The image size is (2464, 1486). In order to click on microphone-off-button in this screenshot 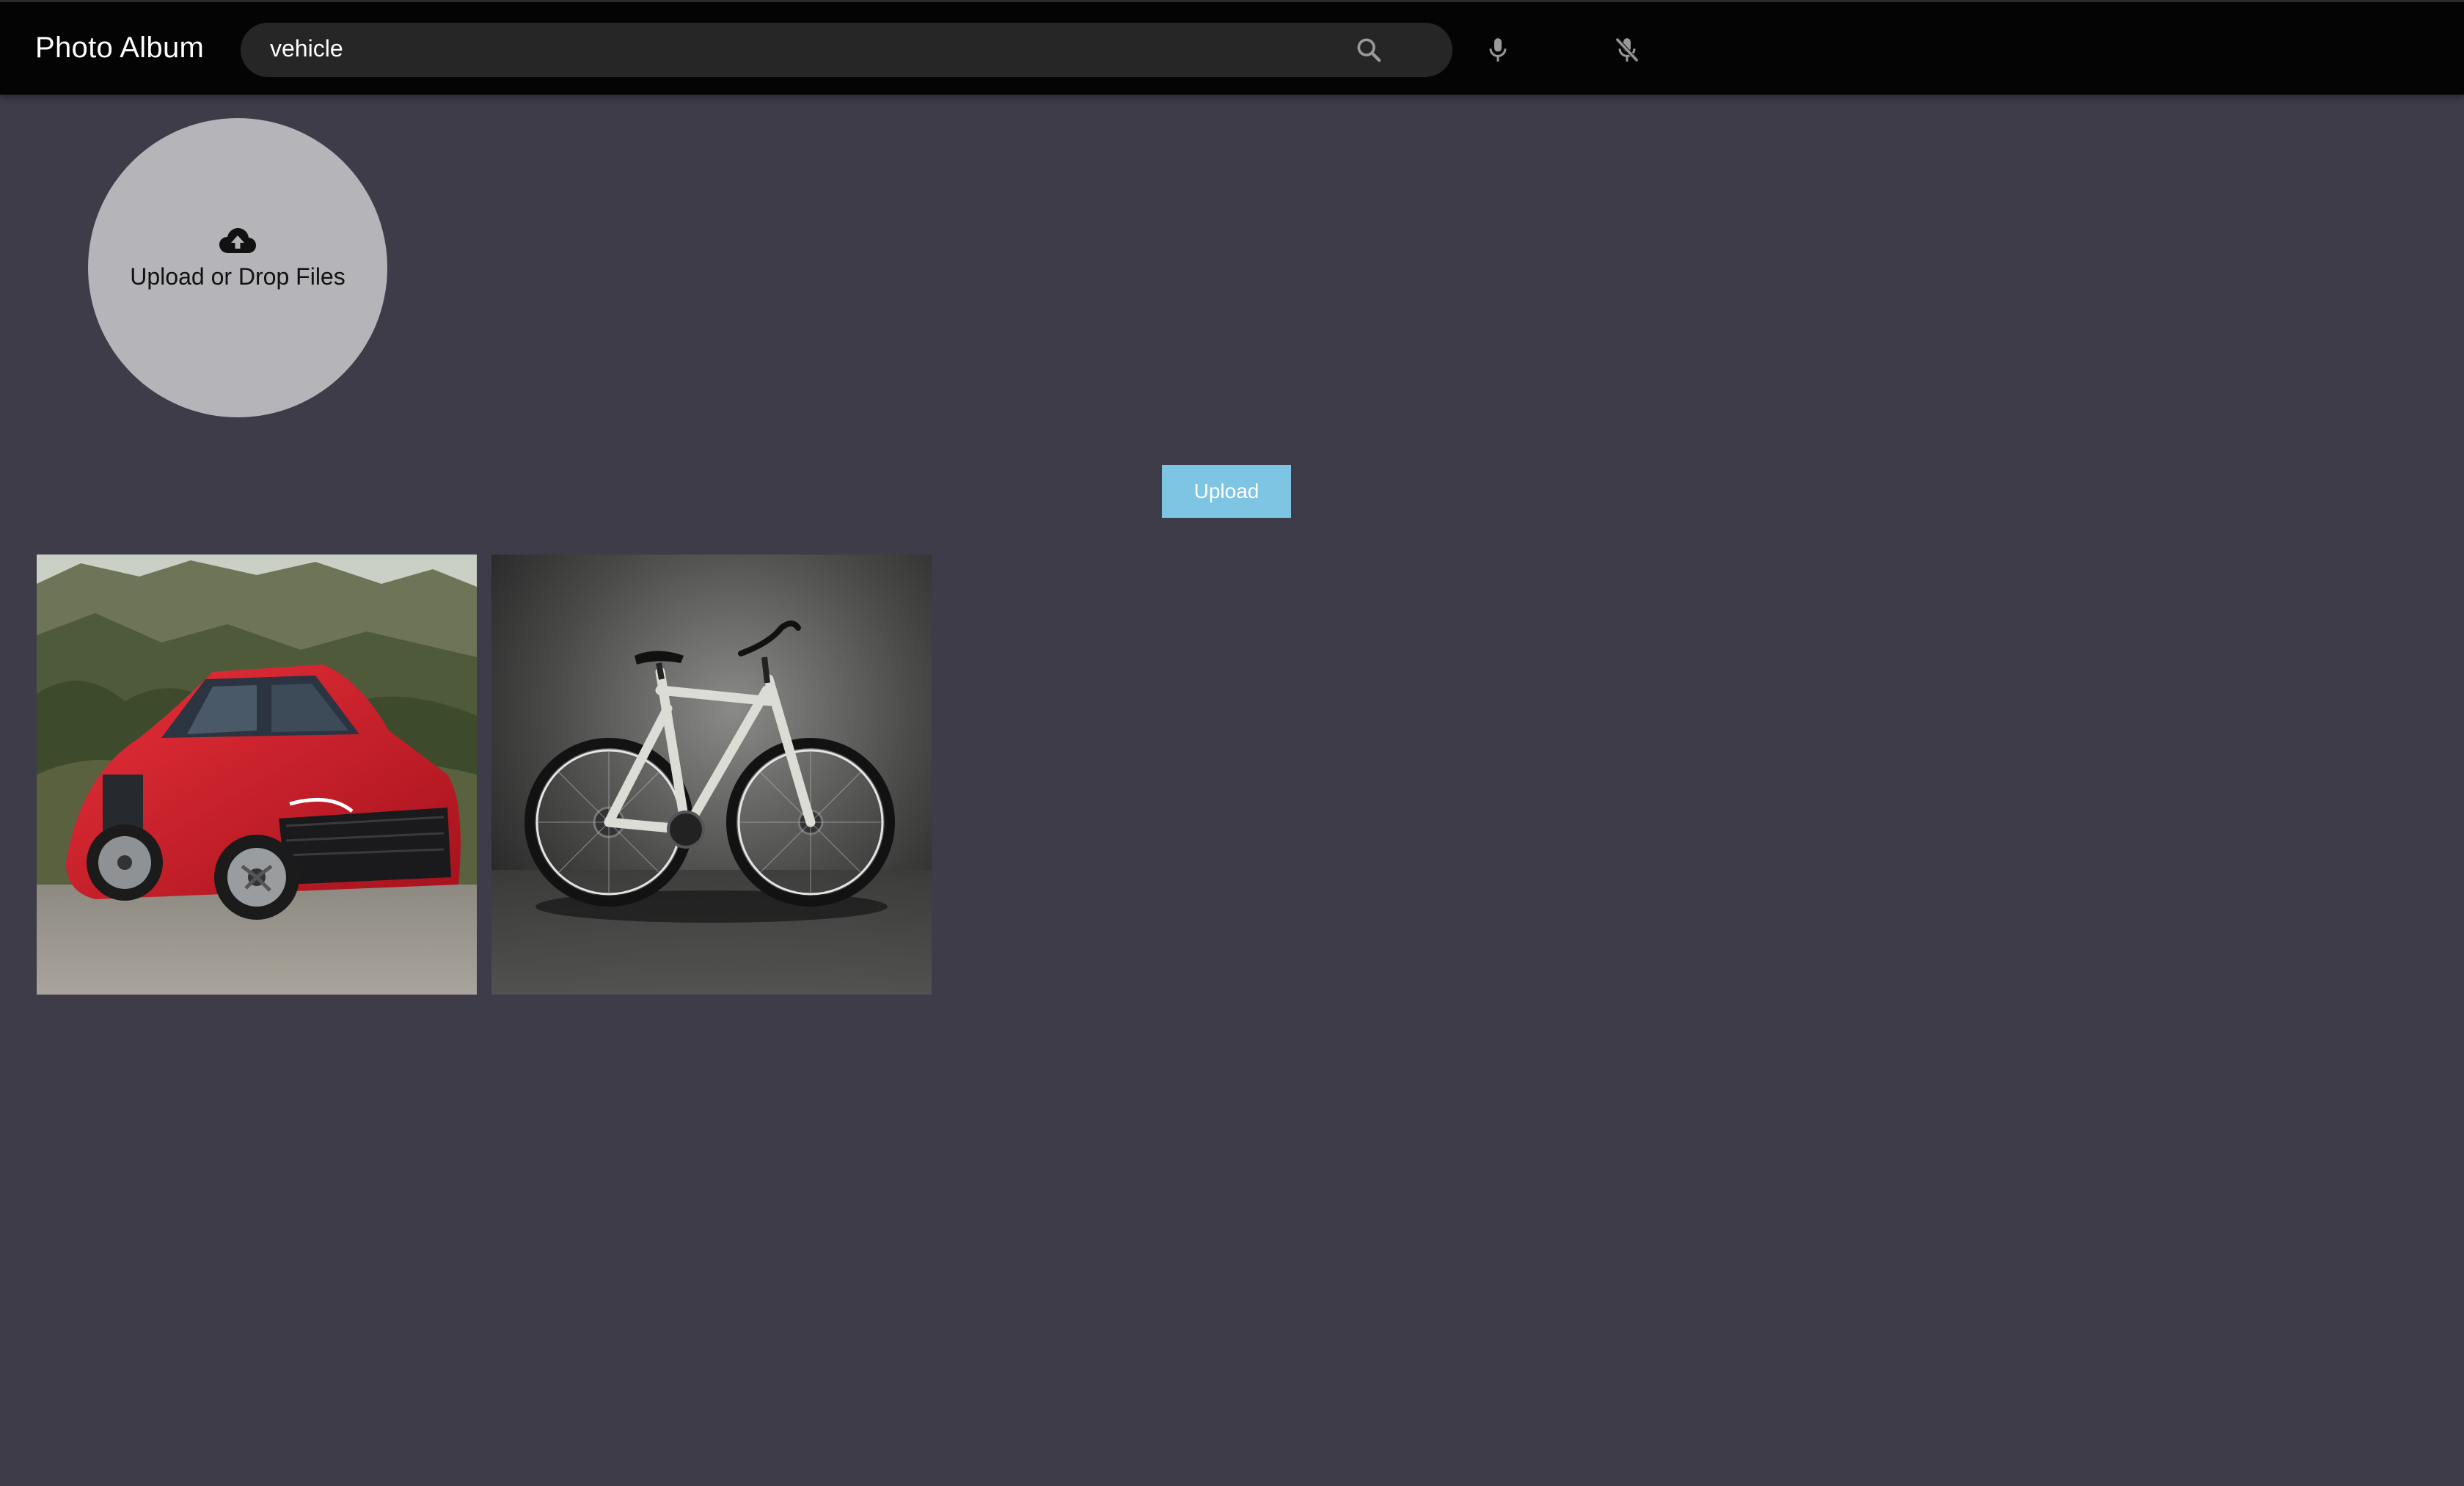, I will do `click(1627, 50)`.